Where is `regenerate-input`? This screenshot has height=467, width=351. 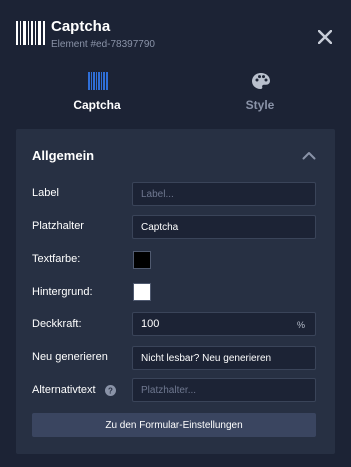
regenerate-input is located at coordinates (224, 358).